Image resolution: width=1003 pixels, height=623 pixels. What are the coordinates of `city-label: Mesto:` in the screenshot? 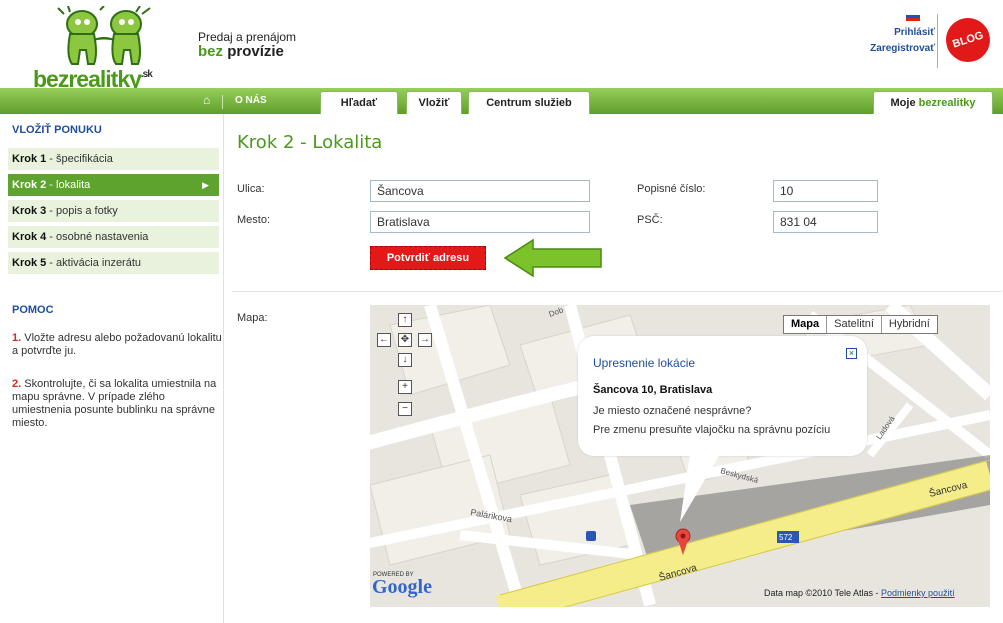 It's located at (254, 220).